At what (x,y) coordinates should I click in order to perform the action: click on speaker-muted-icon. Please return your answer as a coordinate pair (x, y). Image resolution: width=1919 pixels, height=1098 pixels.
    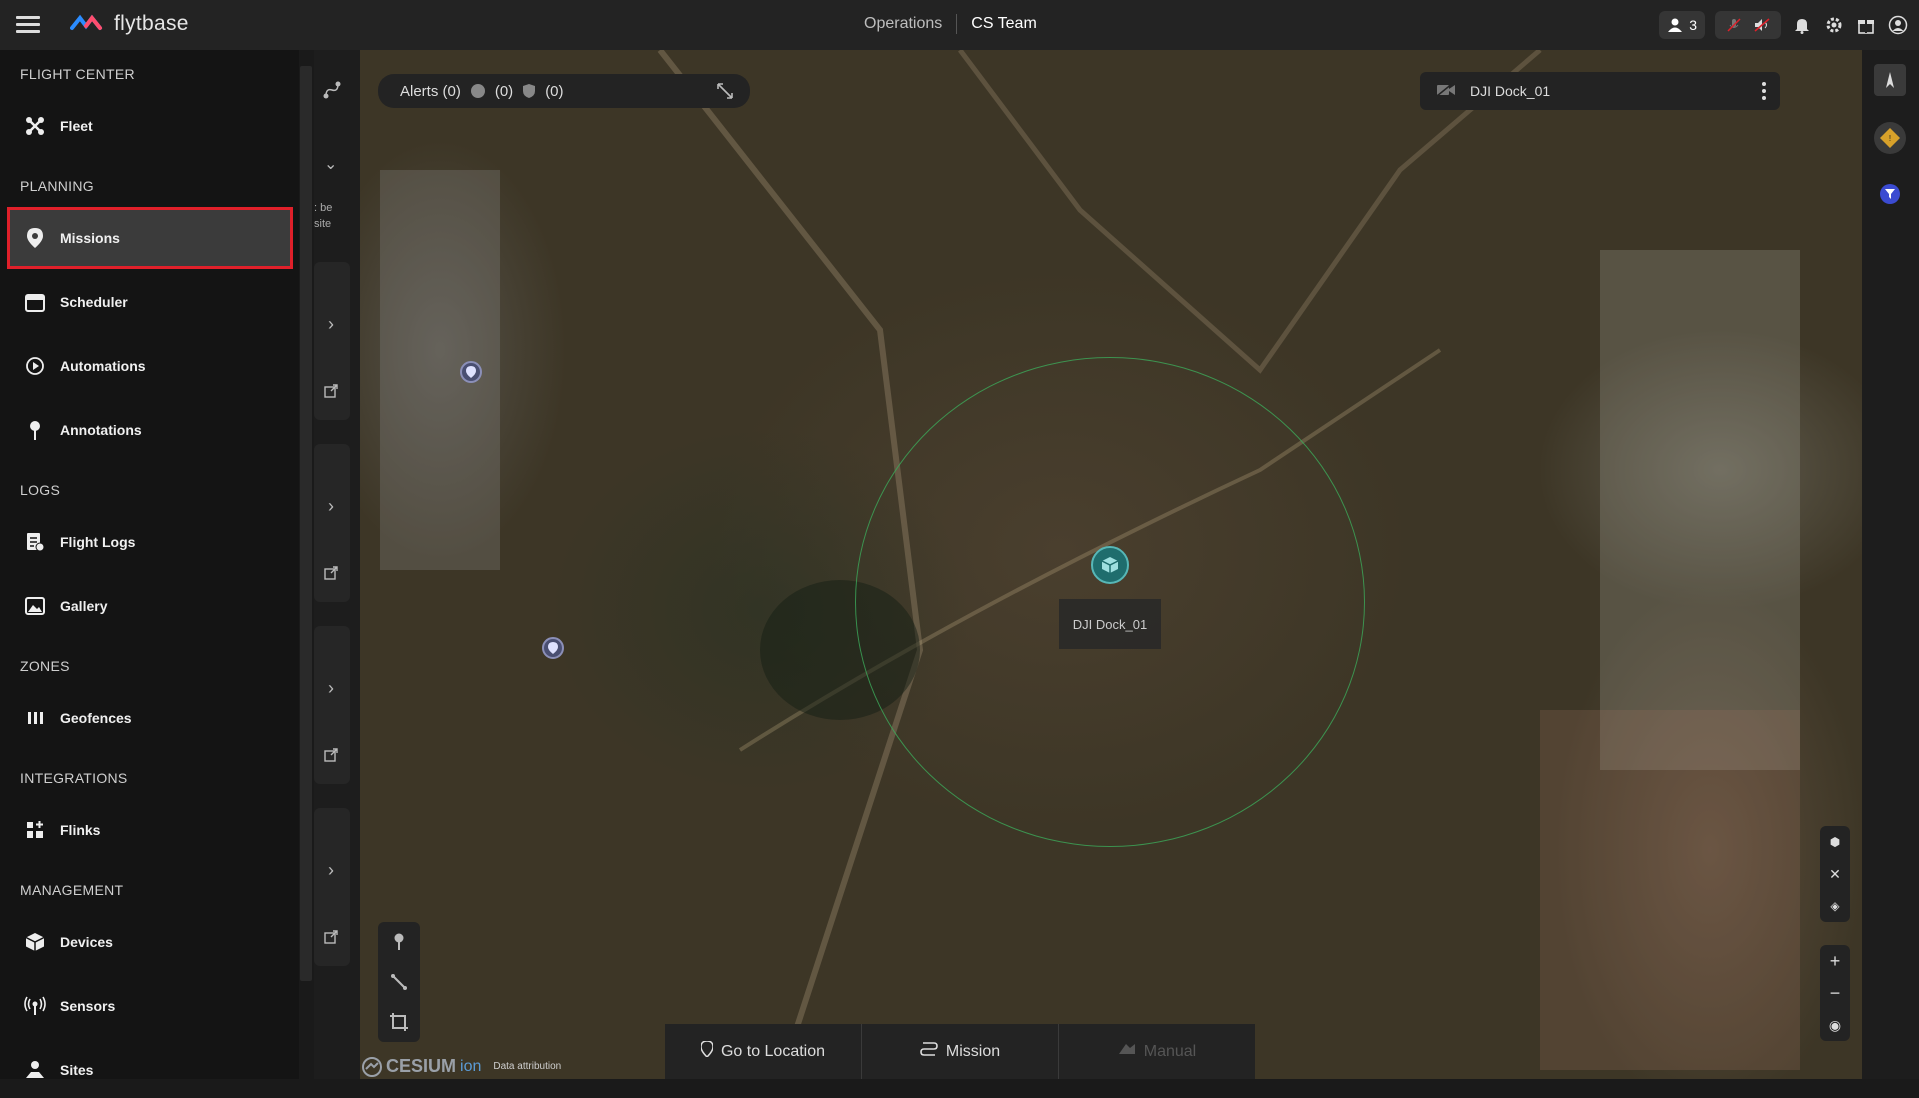
    Looking at the image, I should click on (1762, 25).